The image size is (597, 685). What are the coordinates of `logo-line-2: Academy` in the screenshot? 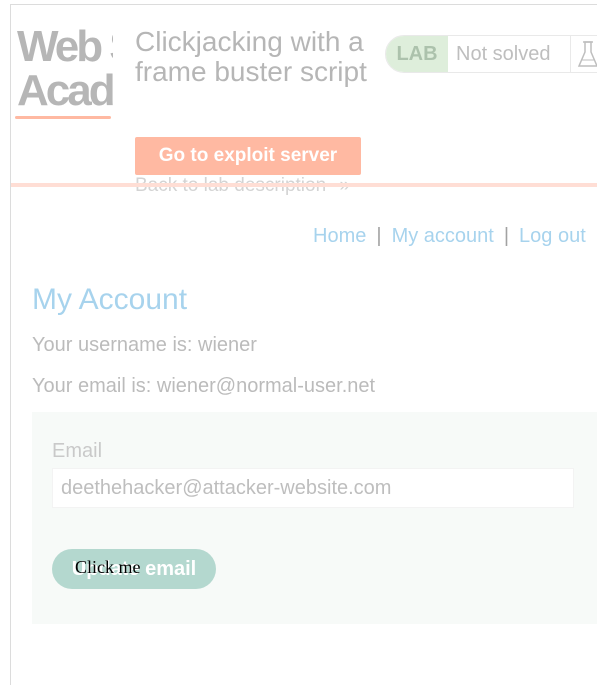 It's located at (65, 90).